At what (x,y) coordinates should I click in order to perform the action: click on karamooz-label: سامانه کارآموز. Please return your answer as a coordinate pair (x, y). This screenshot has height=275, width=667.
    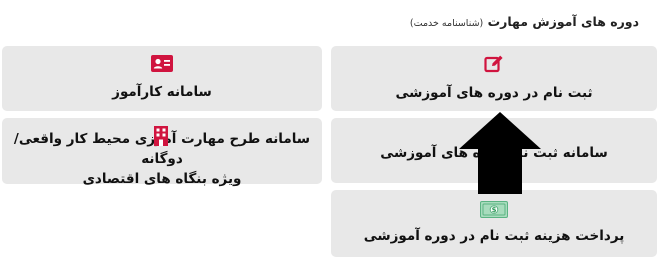
    Looking at the image, I should click on (162, 92).